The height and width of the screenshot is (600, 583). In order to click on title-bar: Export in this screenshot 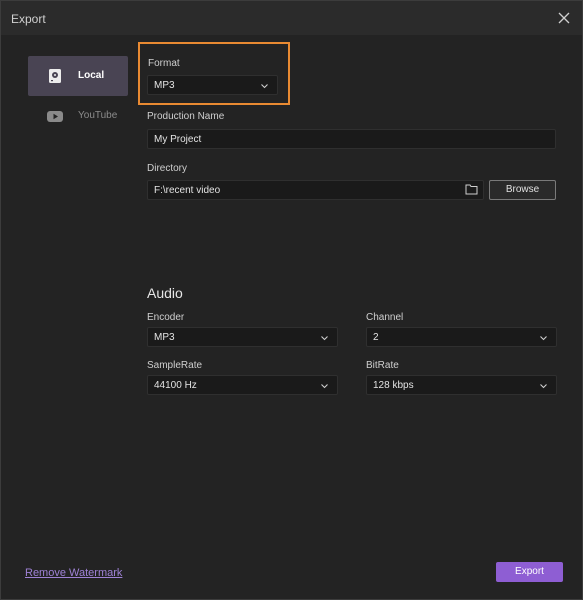, I will do `click(291, 18)`.